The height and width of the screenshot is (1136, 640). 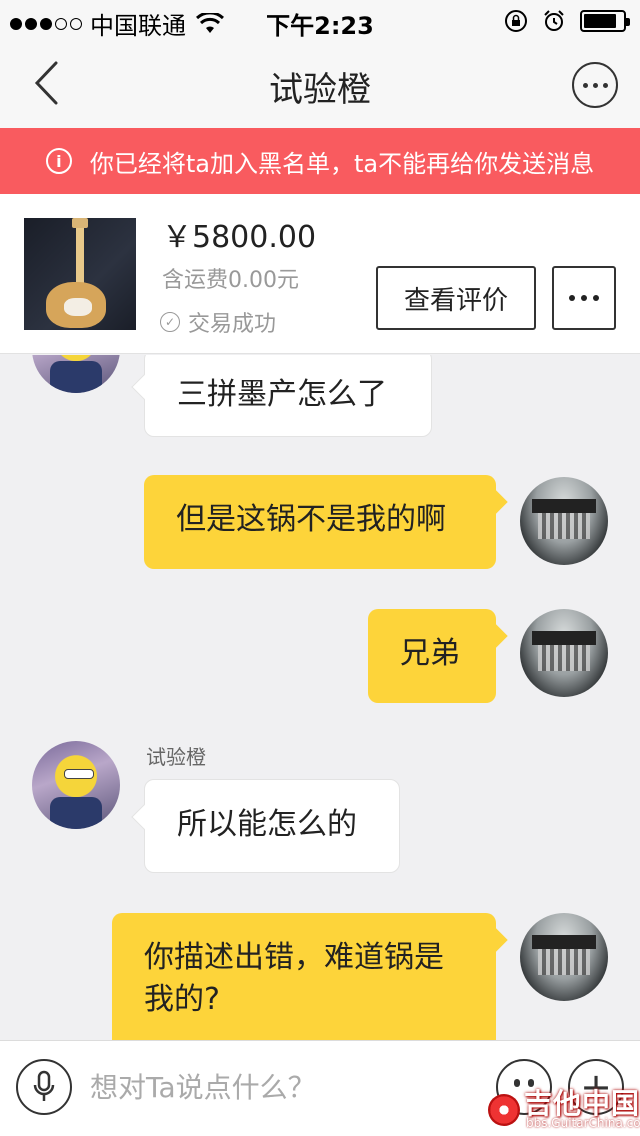 What do you see at coordinates (504, 1110) in the screenshot?
I see `guitarchina-logo-icon` at bounding box center [504, 1110].